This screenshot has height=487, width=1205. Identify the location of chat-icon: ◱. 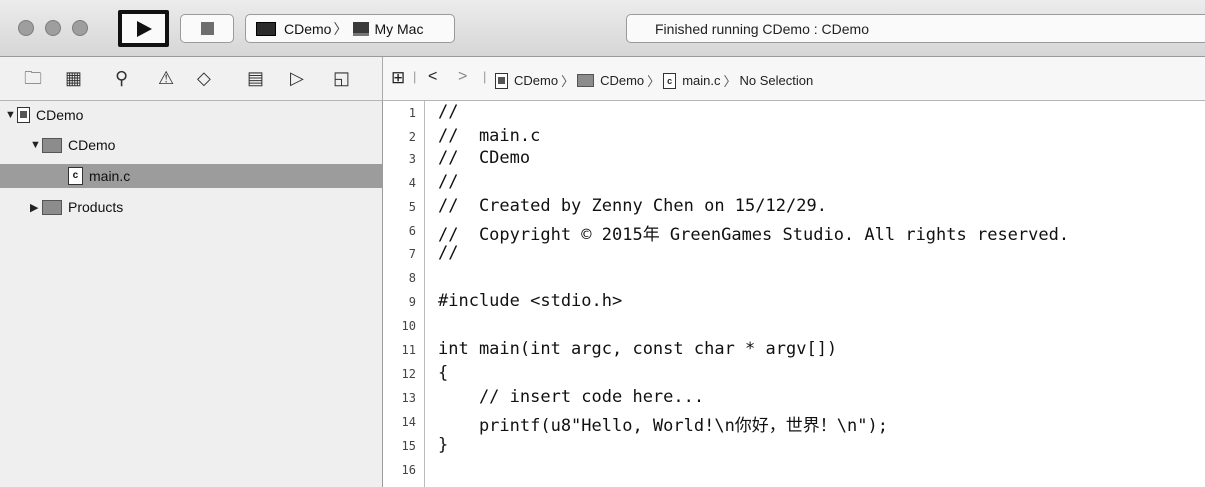
(341, 78).